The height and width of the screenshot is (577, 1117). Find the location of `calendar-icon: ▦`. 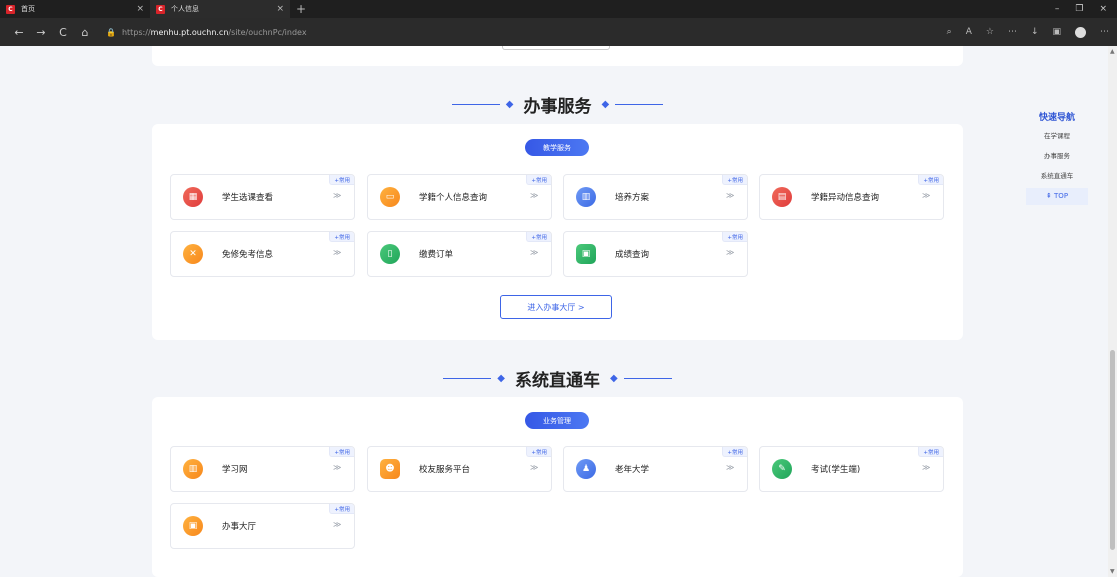

calendar-icon: ▦ is located at coordinates (193, 197).